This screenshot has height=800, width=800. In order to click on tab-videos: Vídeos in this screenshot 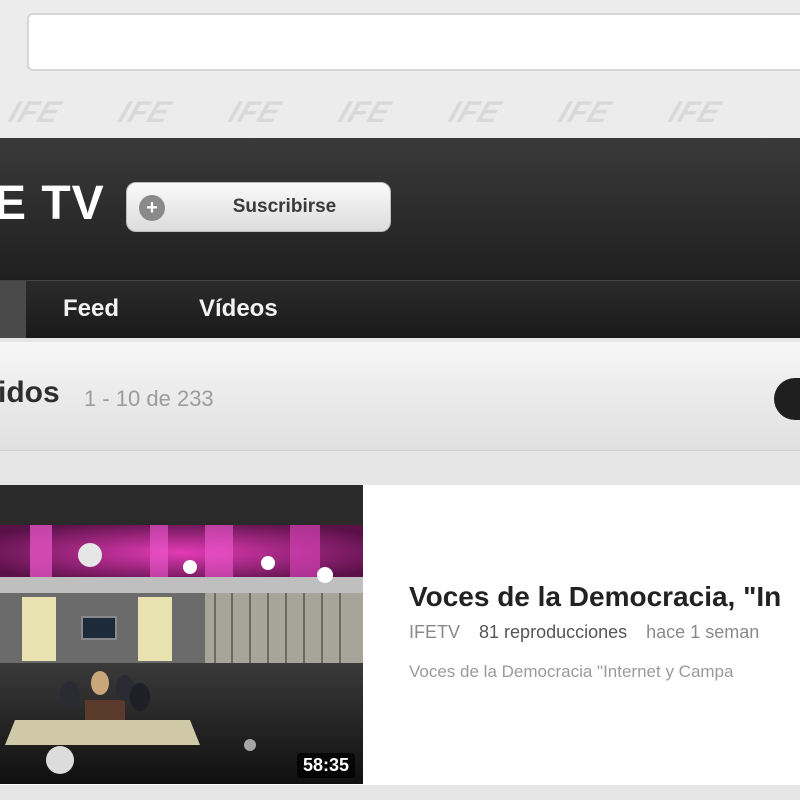, I will do `click(238, 309)`.